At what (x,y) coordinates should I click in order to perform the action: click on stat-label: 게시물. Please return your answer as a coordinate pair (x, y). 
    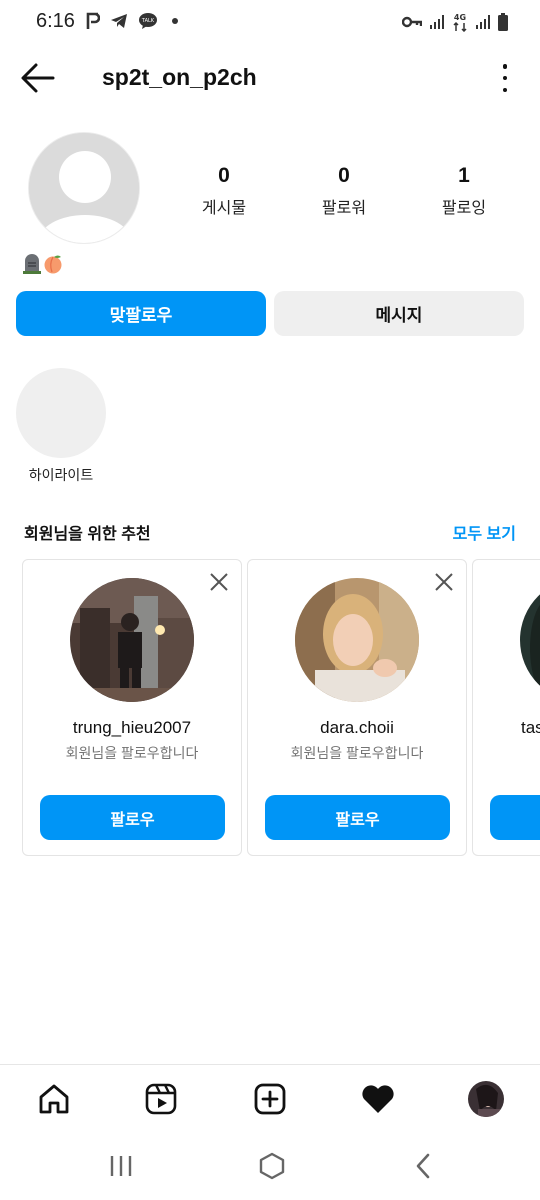
    Looking at the image, I should click on (224, 208).